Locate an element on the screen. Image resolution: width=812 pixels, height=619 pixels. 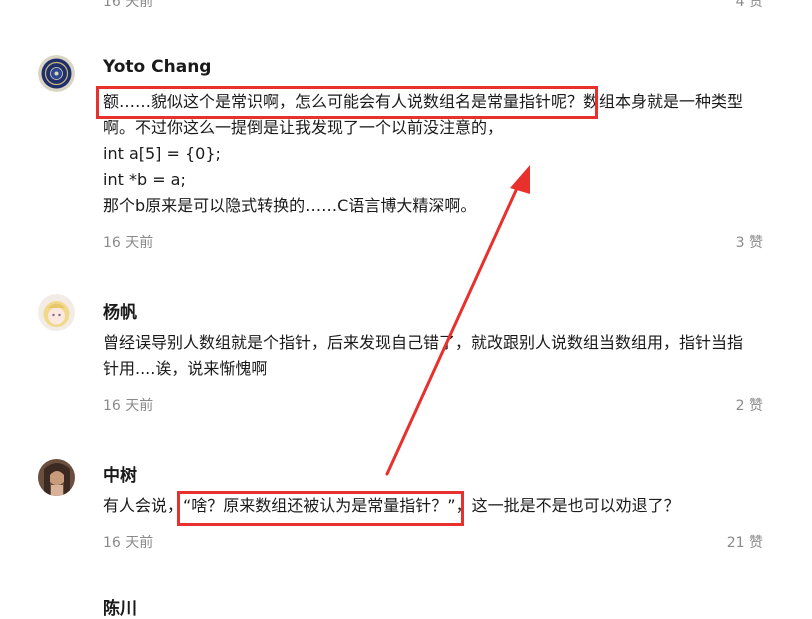
comment-line: 啊。不过你这么一提倒是让我发现了一个以前没注意的， is located at coordinates (303, 127).